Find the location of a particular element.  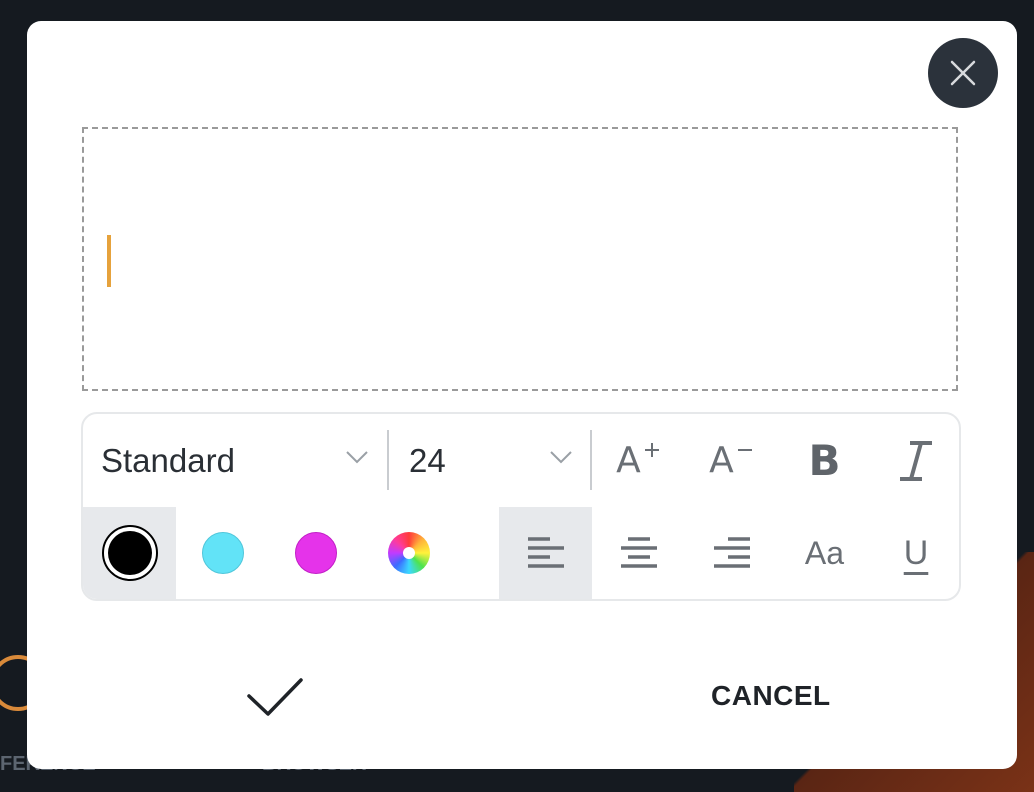

color-cyan-icon is located at coordinates (222, 553).